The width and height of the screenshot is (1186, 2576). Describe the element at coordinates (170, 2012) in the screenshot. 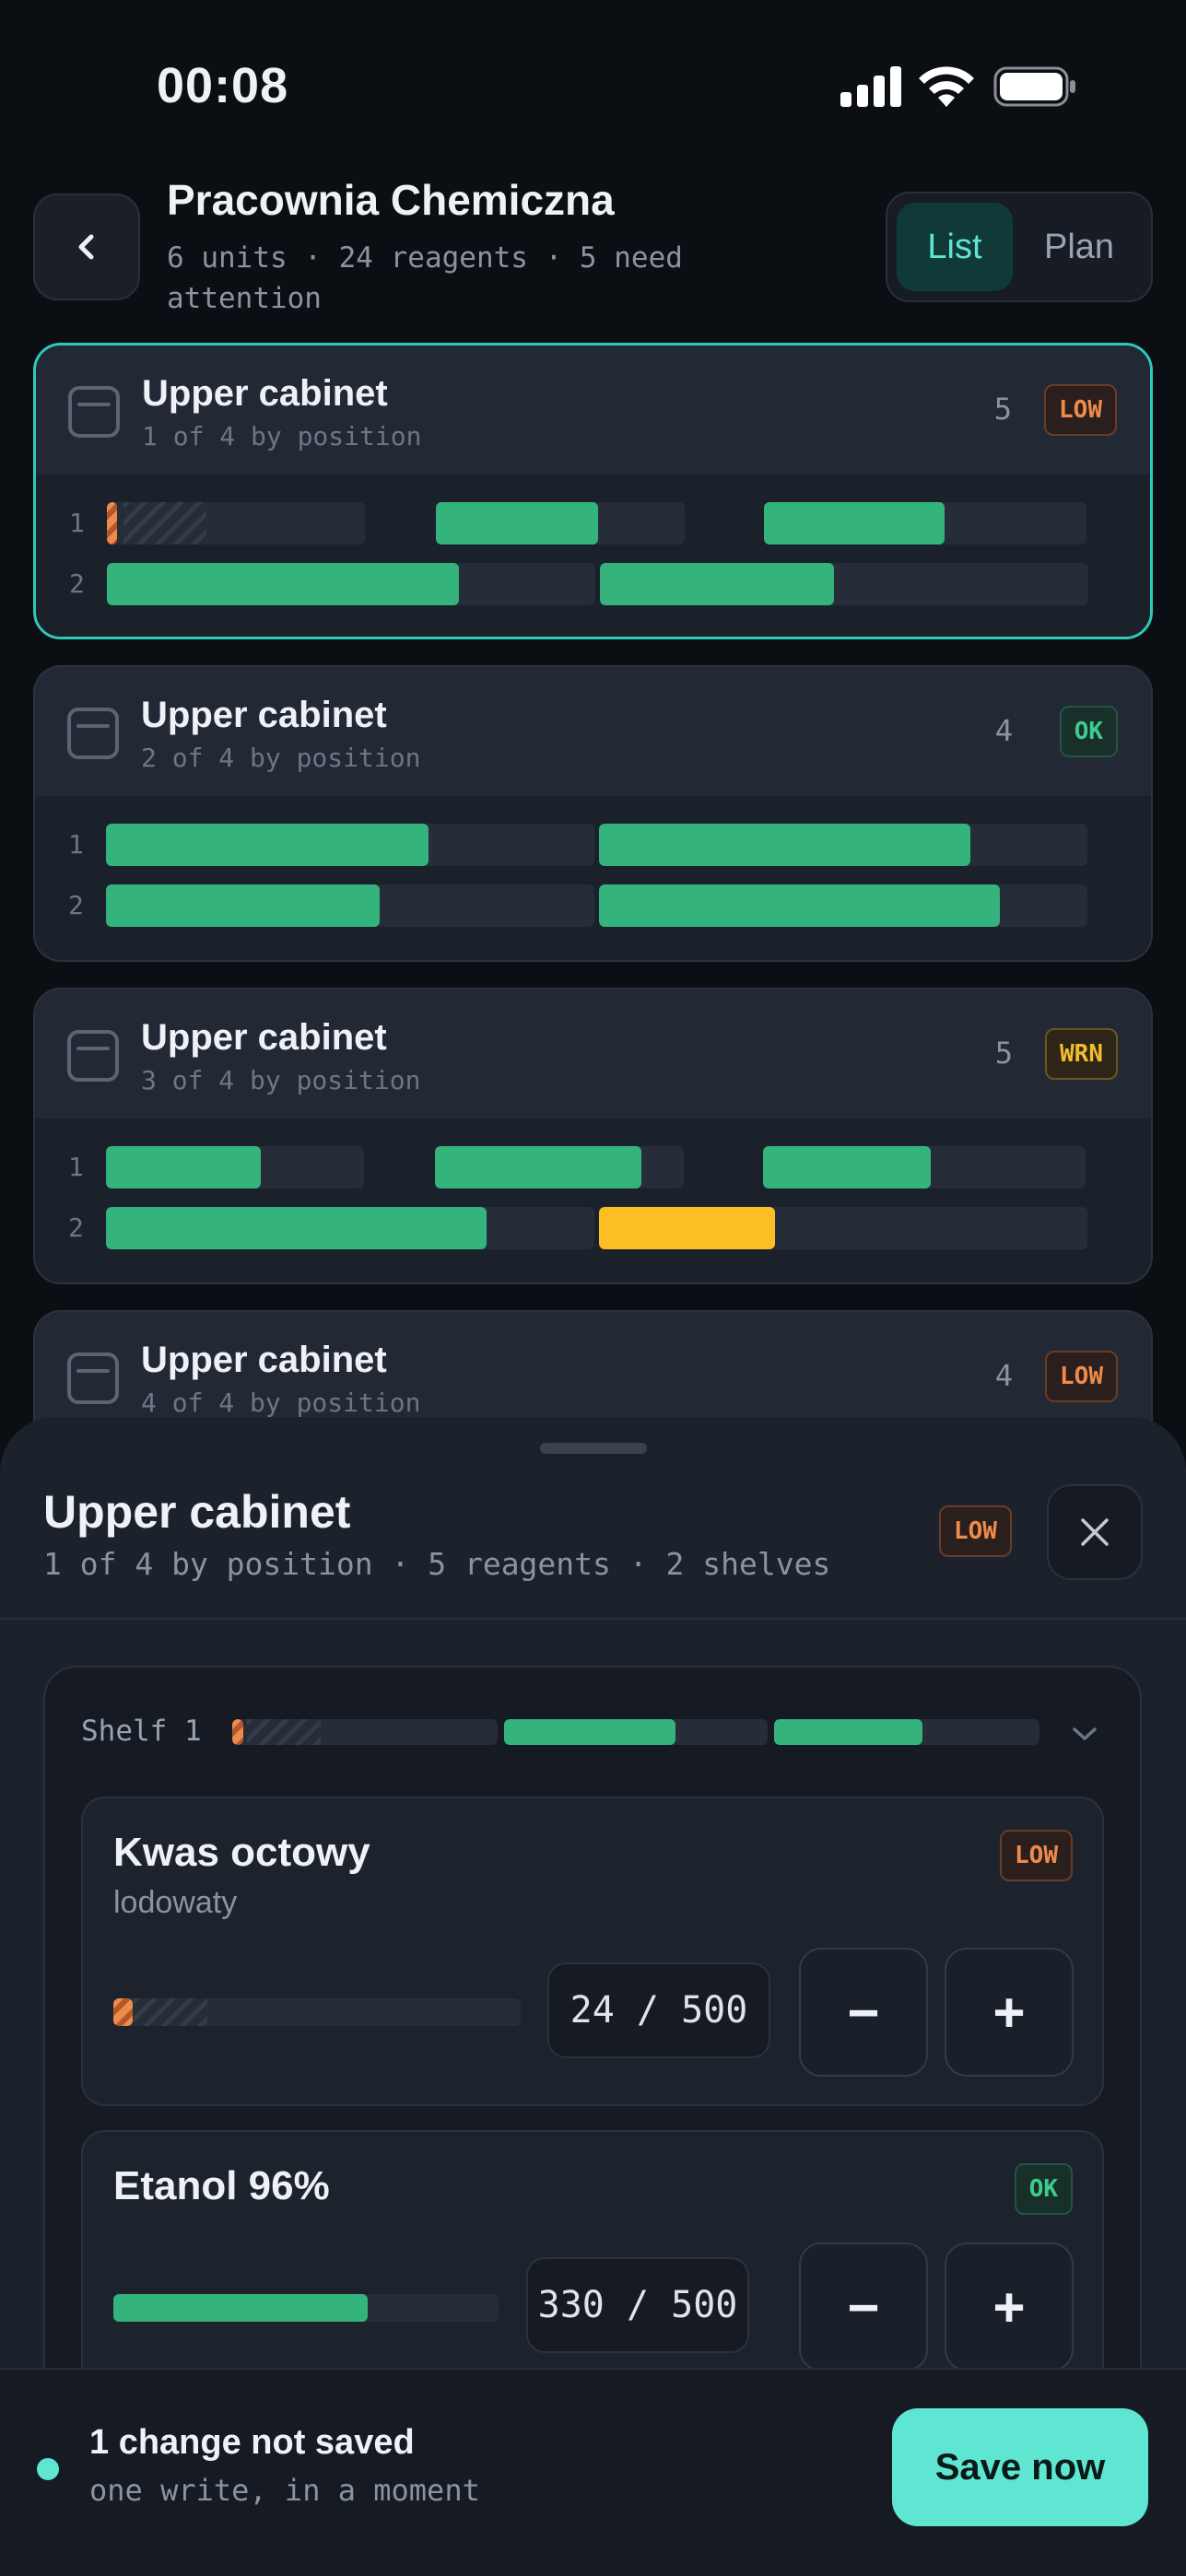

I see `reagent-level-hatch` at that location.